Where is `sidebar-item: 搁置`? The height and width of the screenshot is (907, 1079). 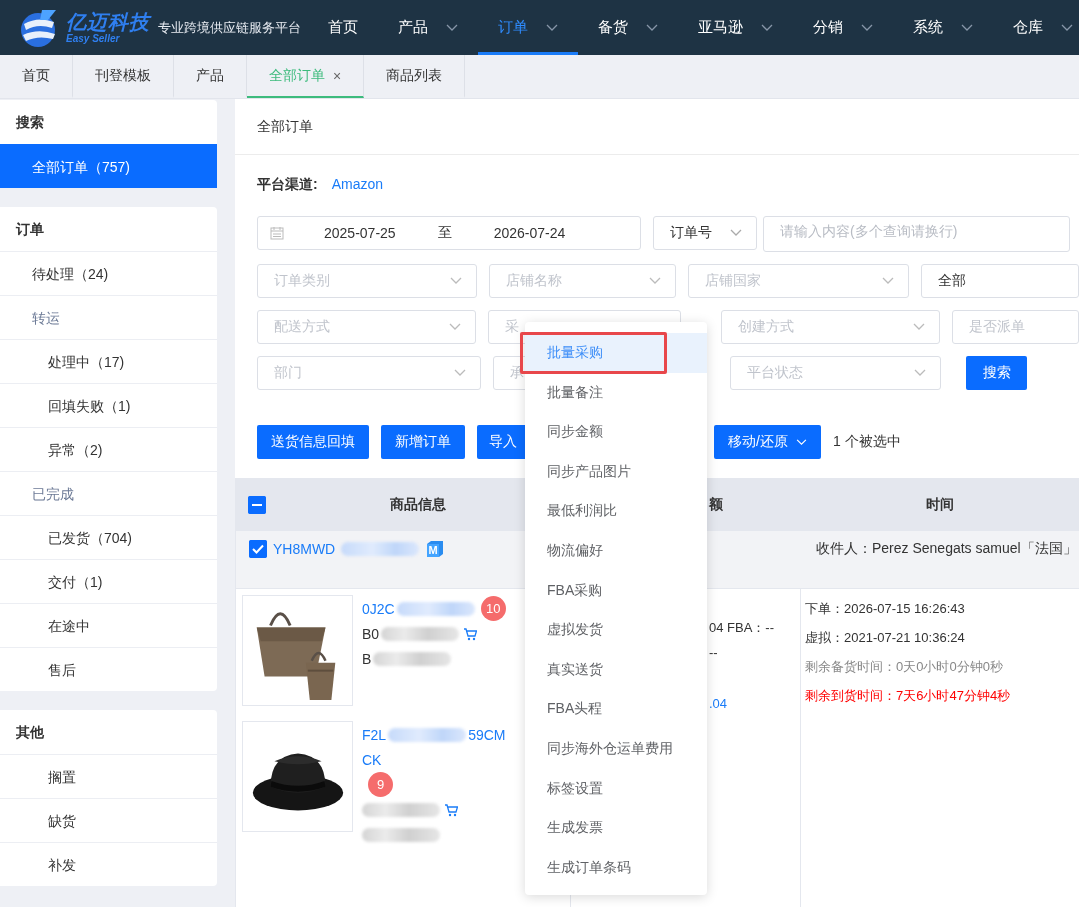
sidebar-item: 搁置 is located at coordinates (108, 776).